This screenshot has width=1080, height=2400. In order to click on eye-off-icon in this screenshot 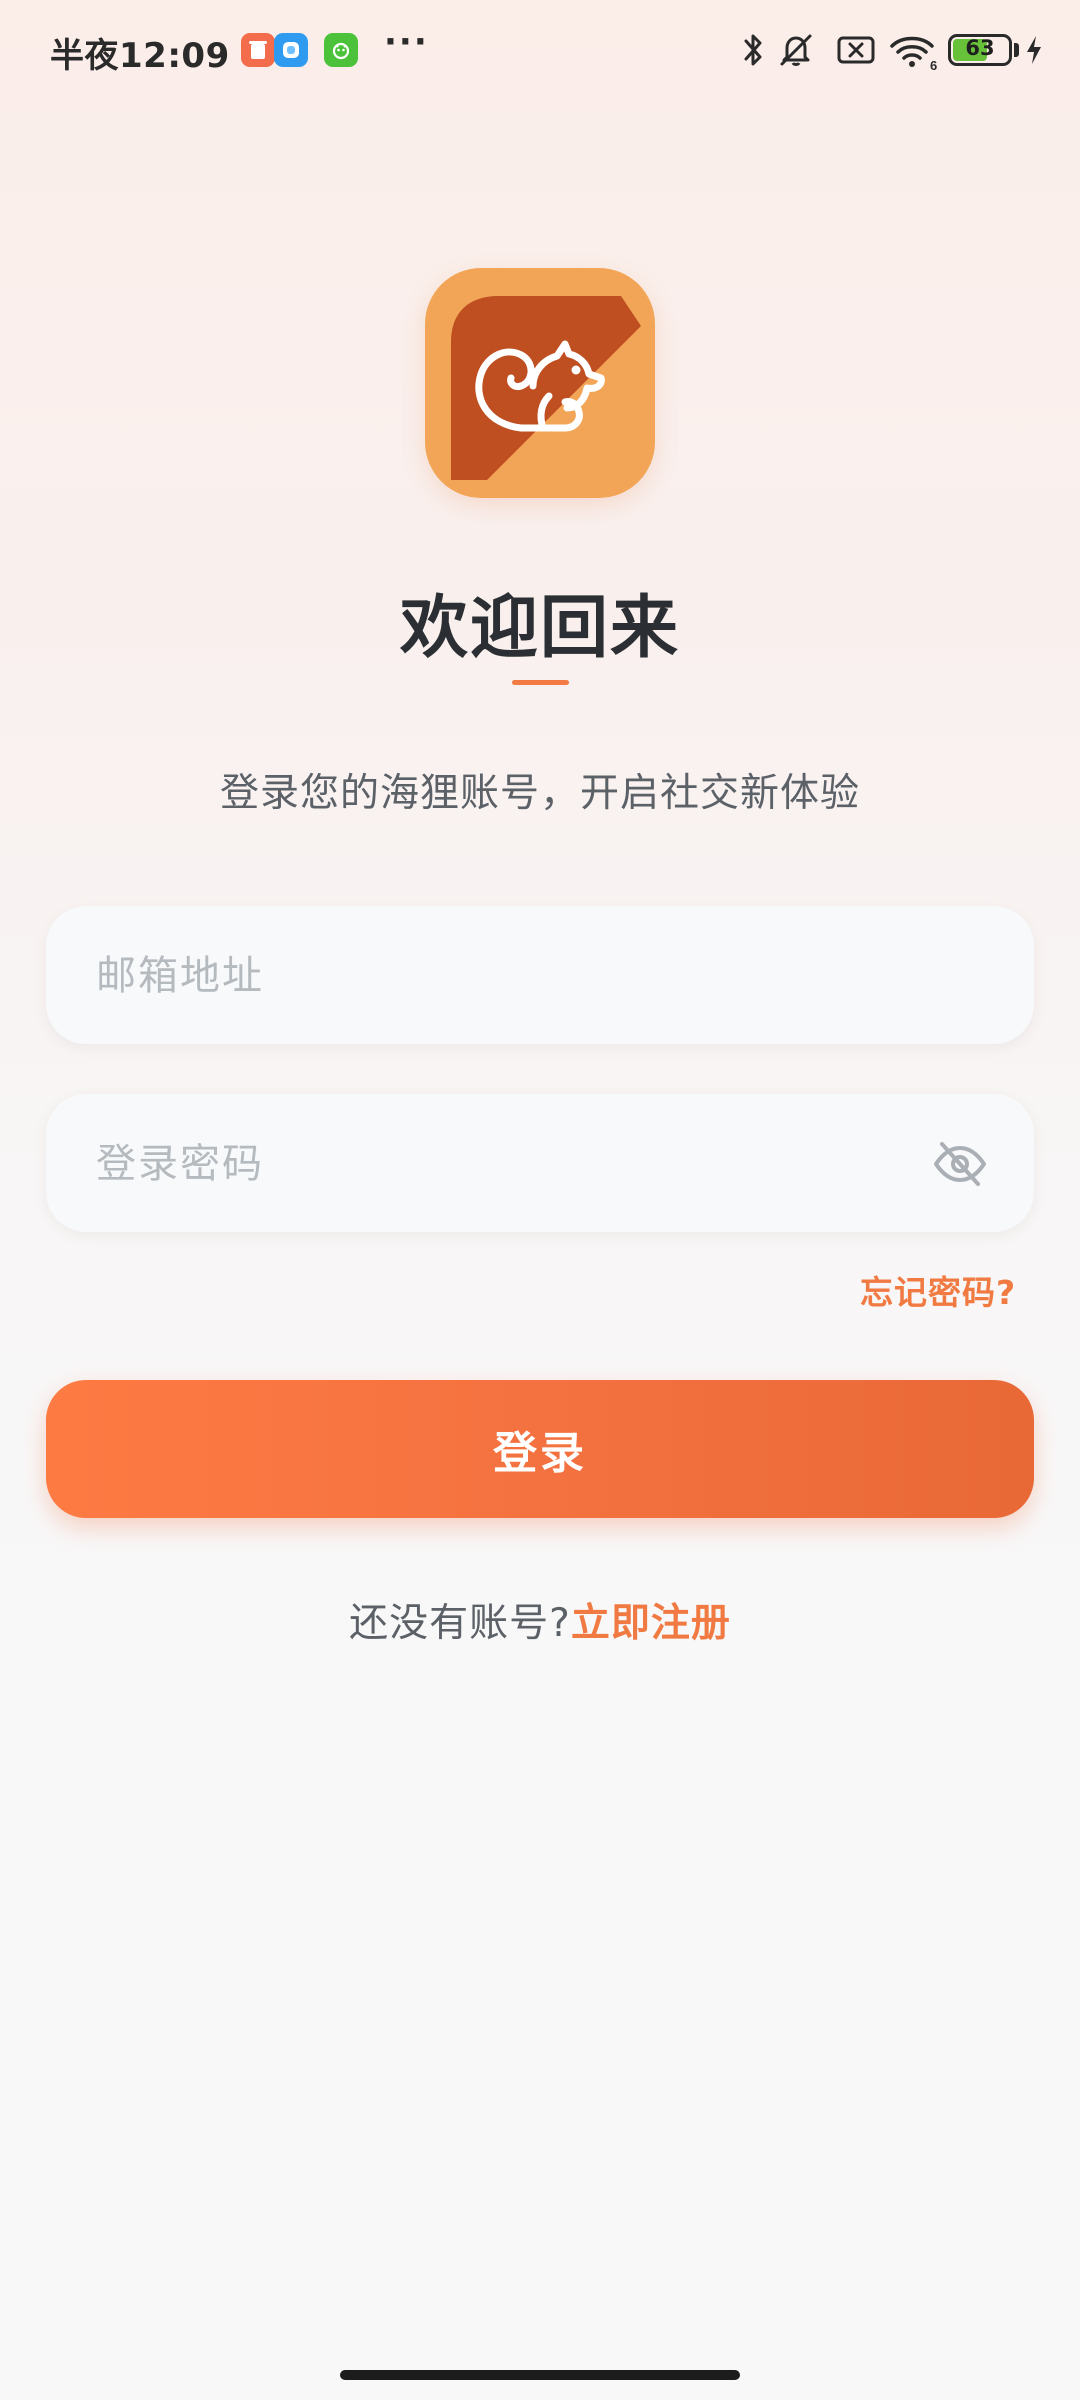, I will do `click(960, 1164)`.